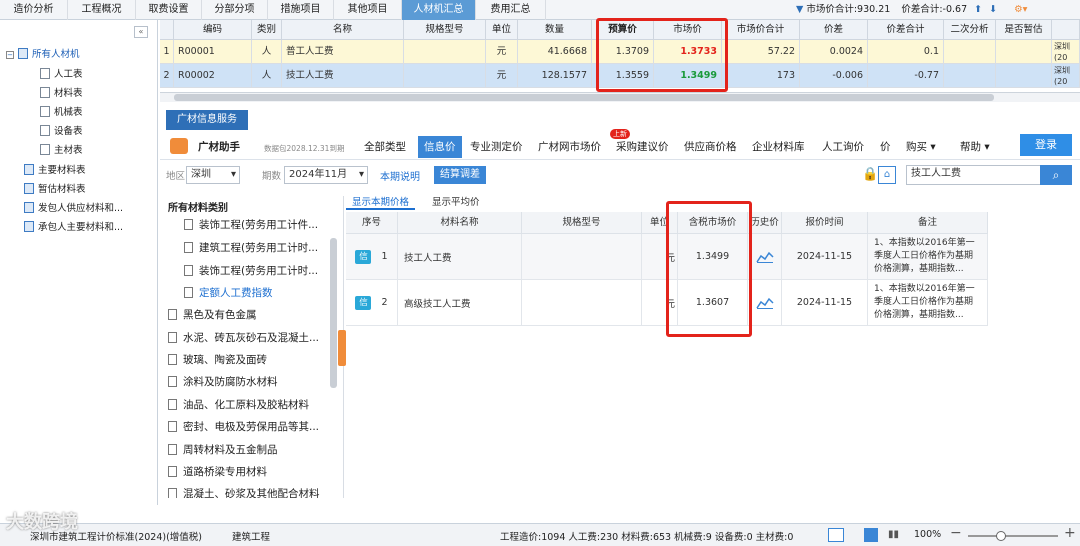 The image size is (1080, 546). Describe the element at coordinates (496, 147) in the screenshot. I see `nav-professional-price: 专业测定价` at that location.